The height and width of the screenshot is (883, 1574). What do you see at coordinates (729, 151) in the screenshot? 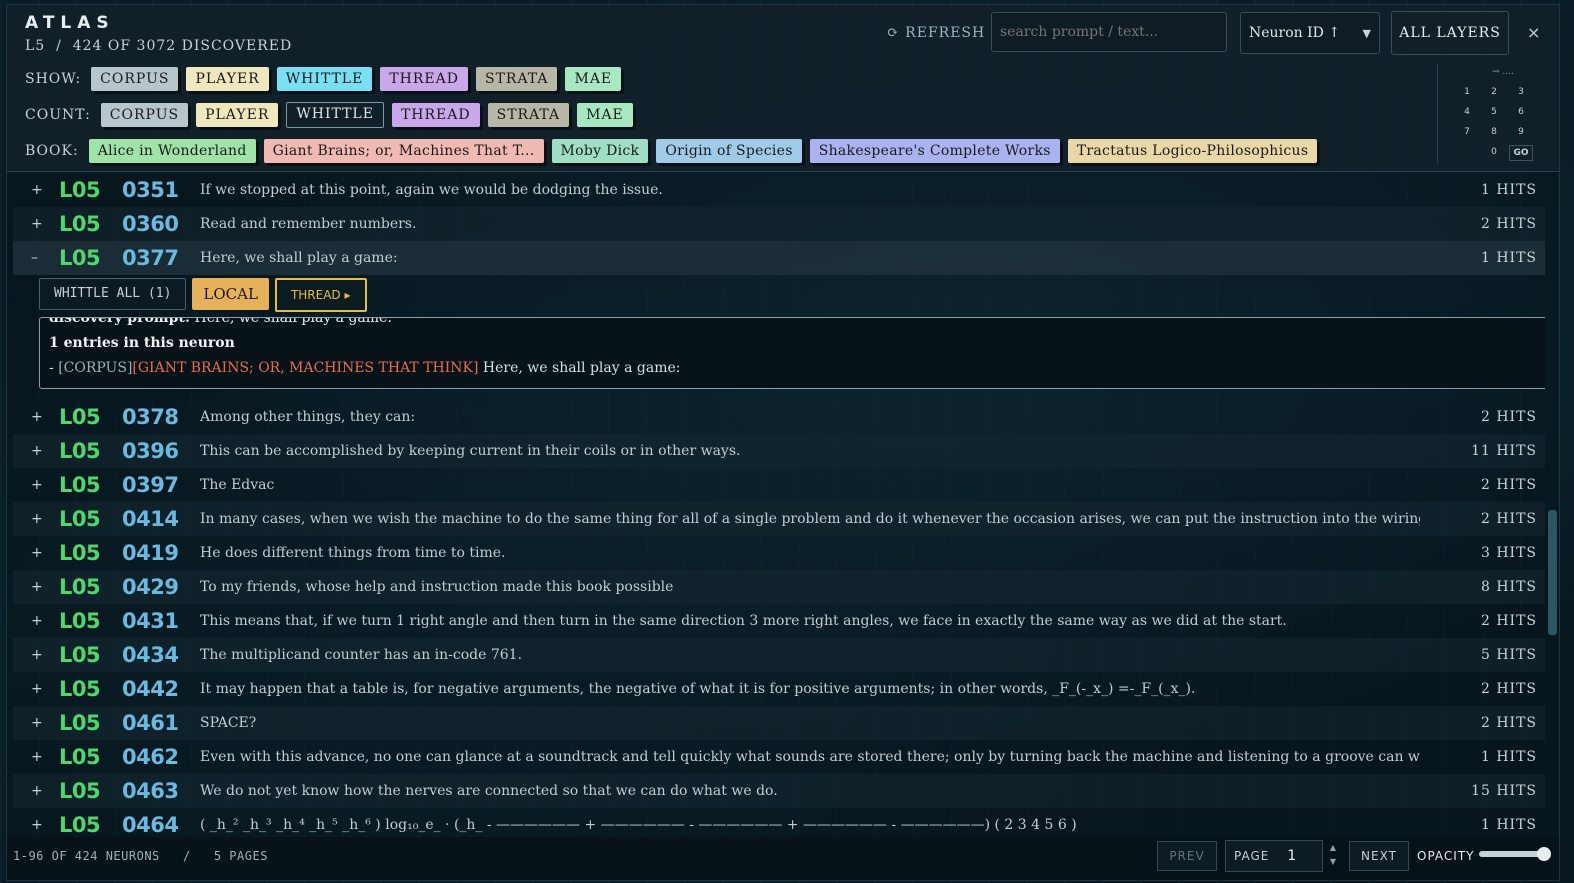
I see `book-chip-origin-of-species: Origin of Species` at bounding box center [729, 151].